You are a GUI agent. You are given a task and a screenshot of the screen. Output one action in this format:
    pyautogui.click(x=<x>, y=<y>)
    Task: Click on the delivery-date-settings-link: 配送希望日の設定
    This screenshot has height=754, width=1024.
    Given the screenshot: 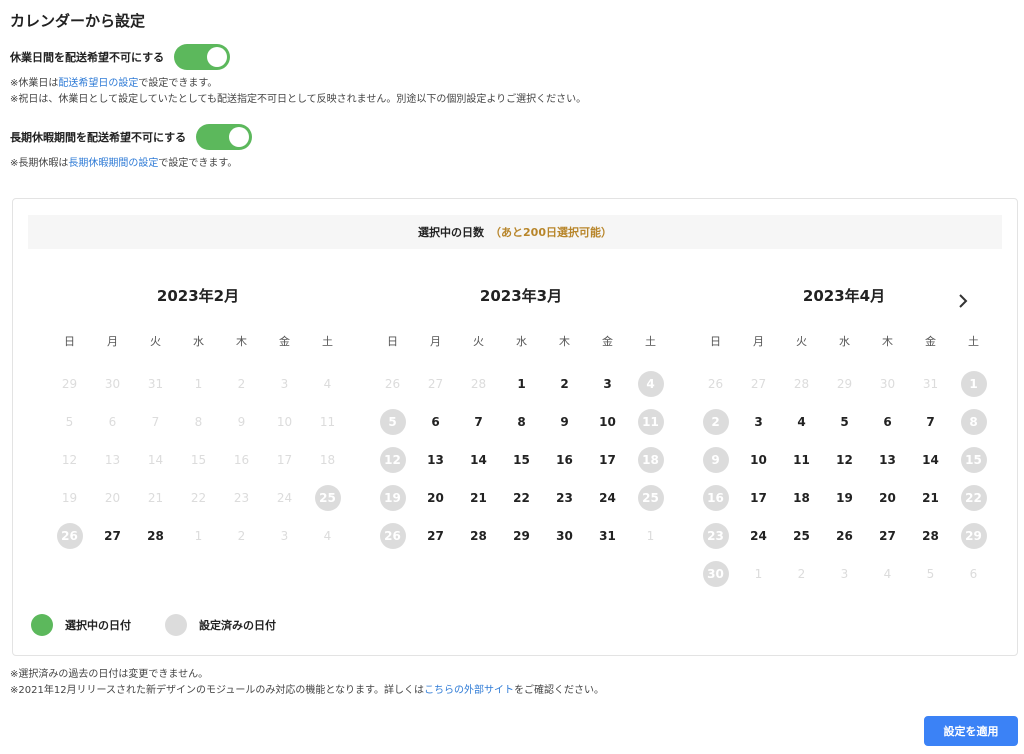 What is the action you would take?
    pyautogui.click(x=98, y=83)
    